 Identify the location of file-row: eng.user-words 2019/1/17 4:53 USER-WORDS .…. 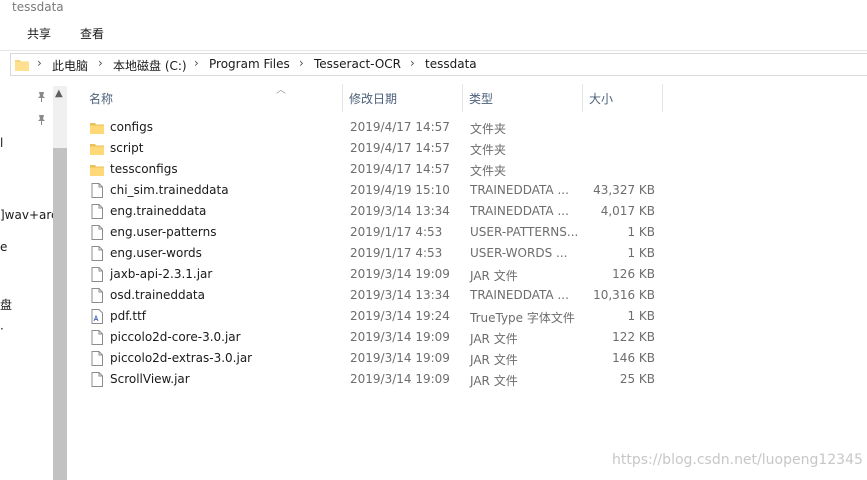
(370, 253).